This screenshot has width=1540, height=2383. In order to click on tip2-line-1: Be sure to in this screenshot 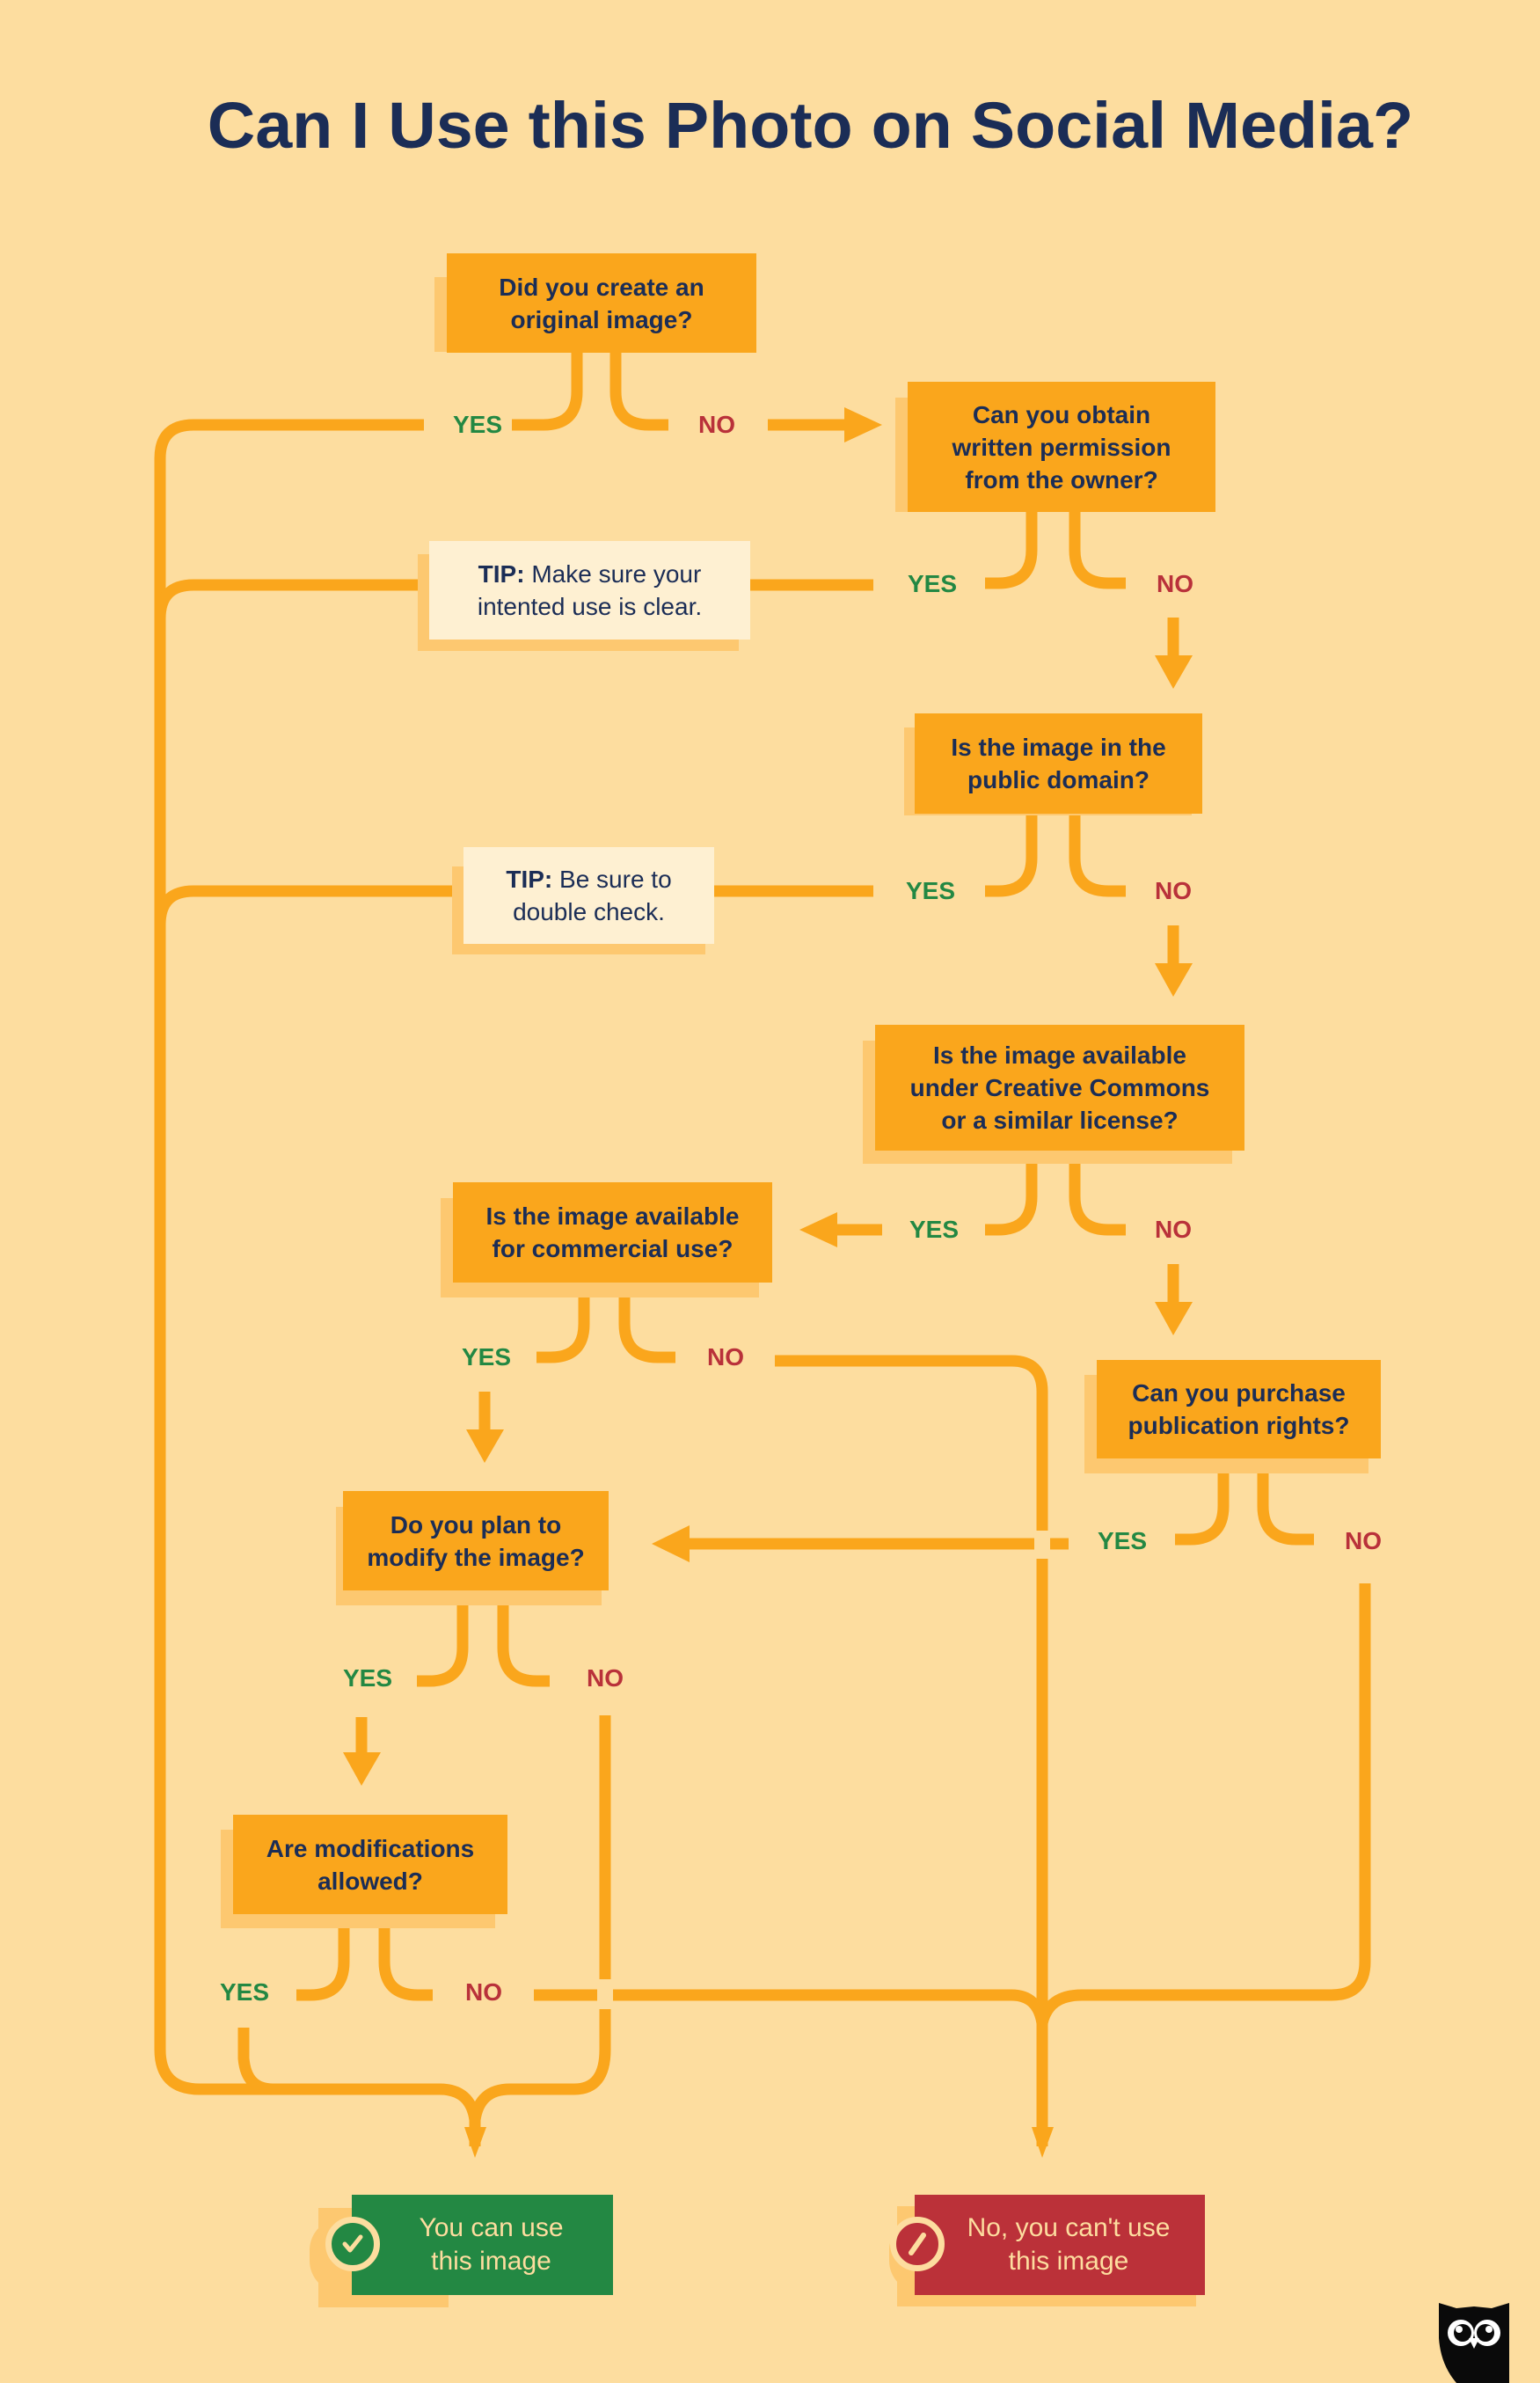, I will do `click(612, 880)`.